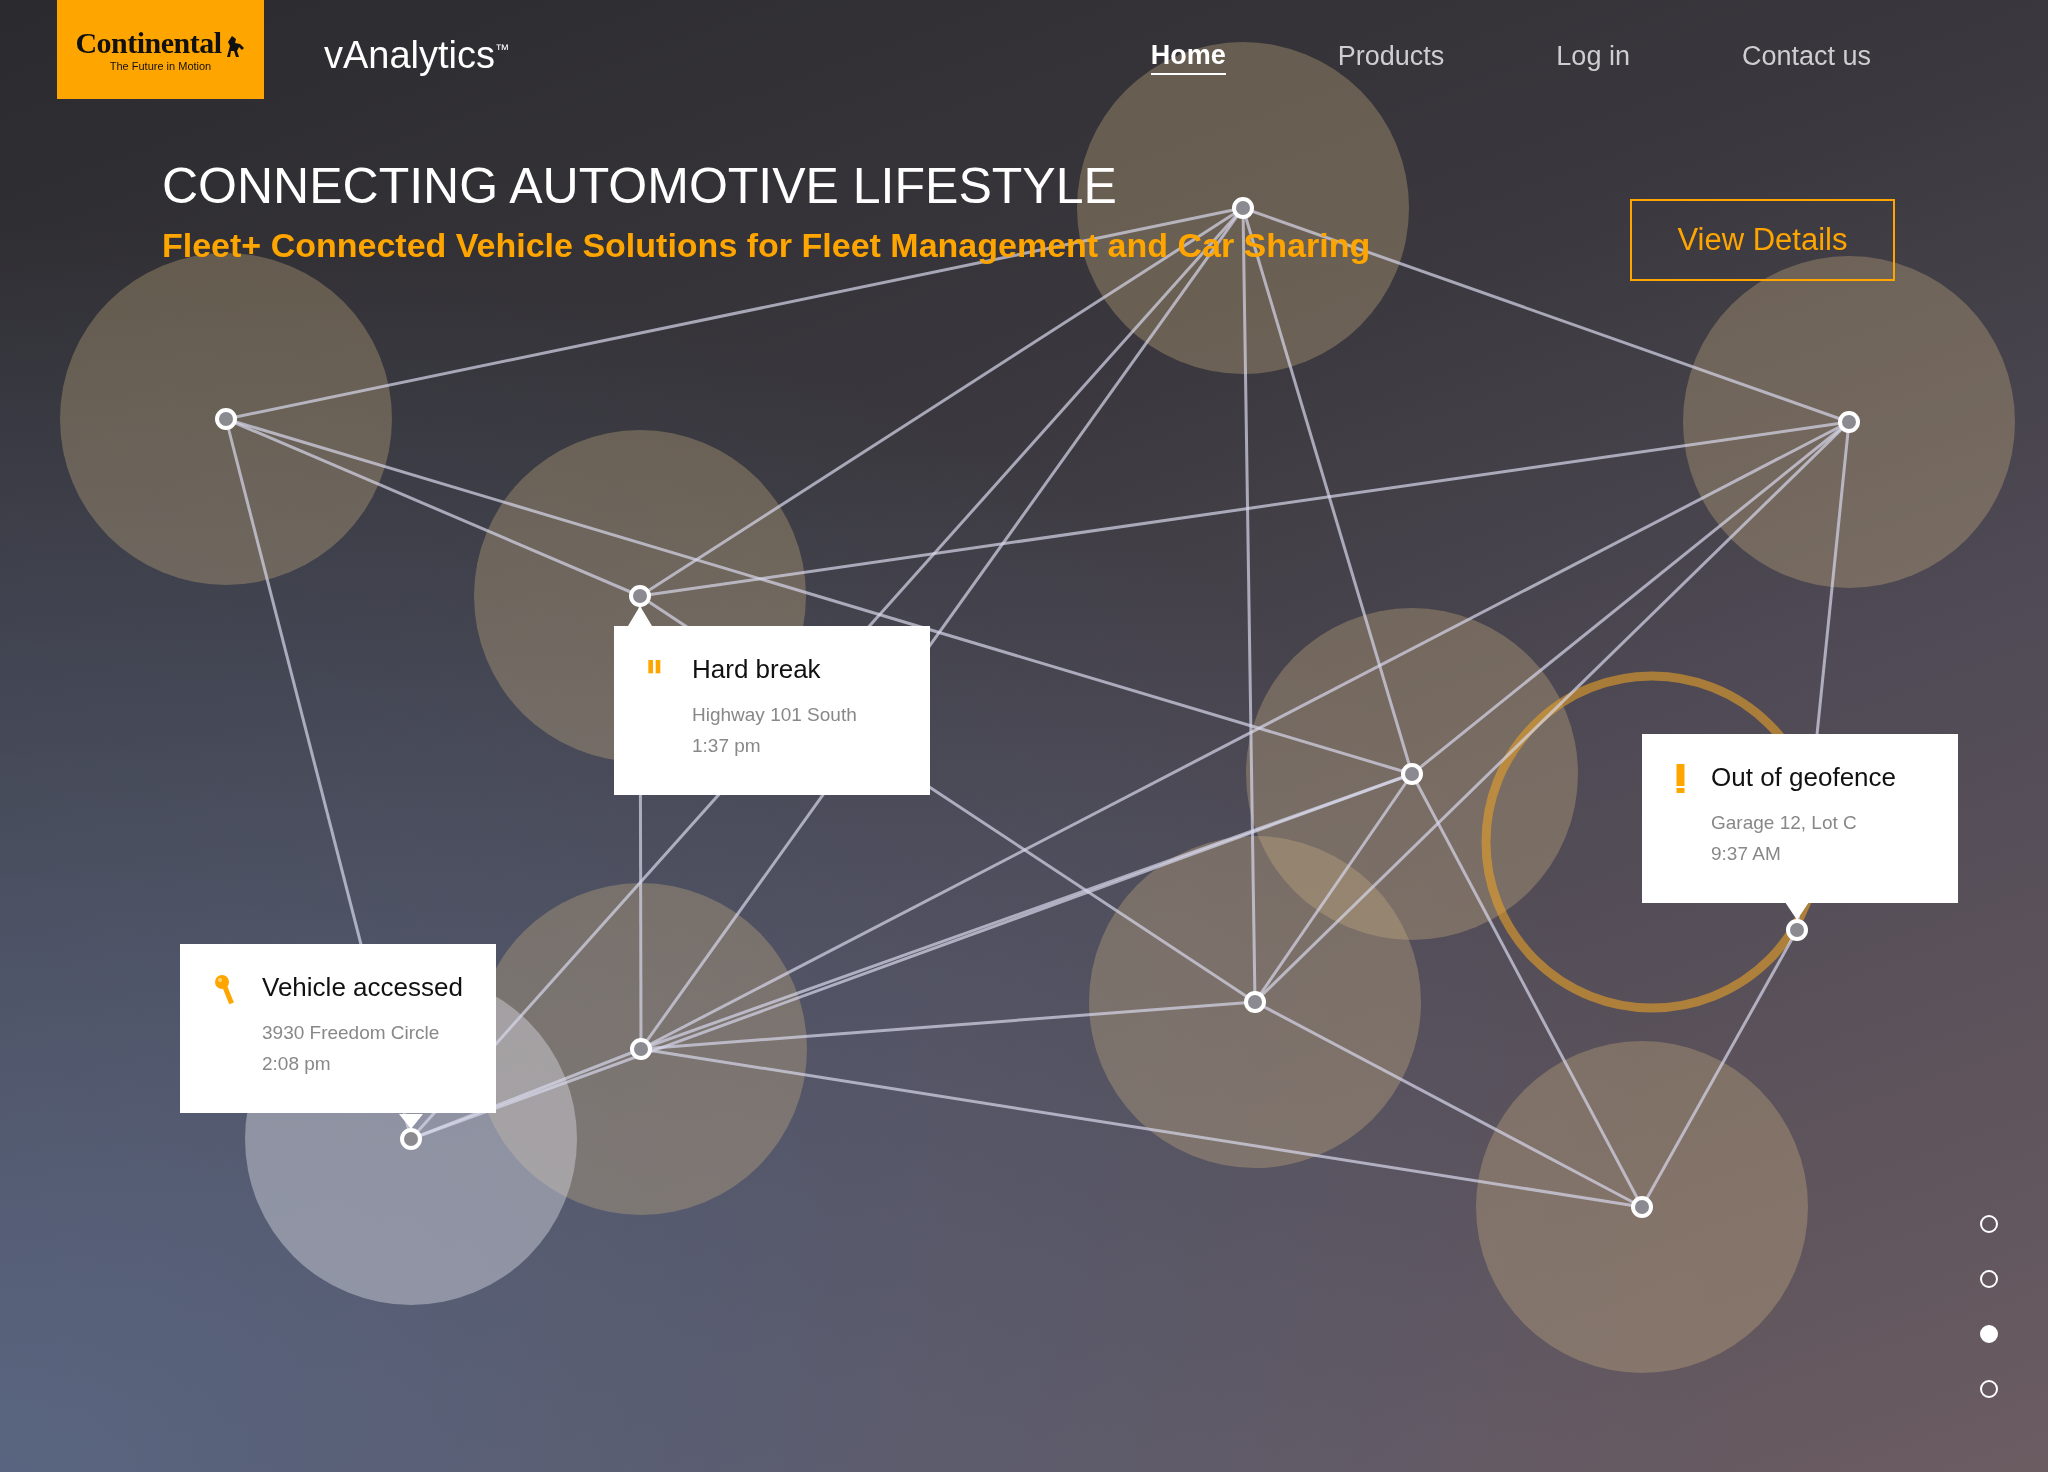 This screenshot has height=1472, width=2048. What do you see at coordinates (1746, 854) in the screenshot?
I see `event-time: 9:37 AM` at bounding box center [1746, 854].